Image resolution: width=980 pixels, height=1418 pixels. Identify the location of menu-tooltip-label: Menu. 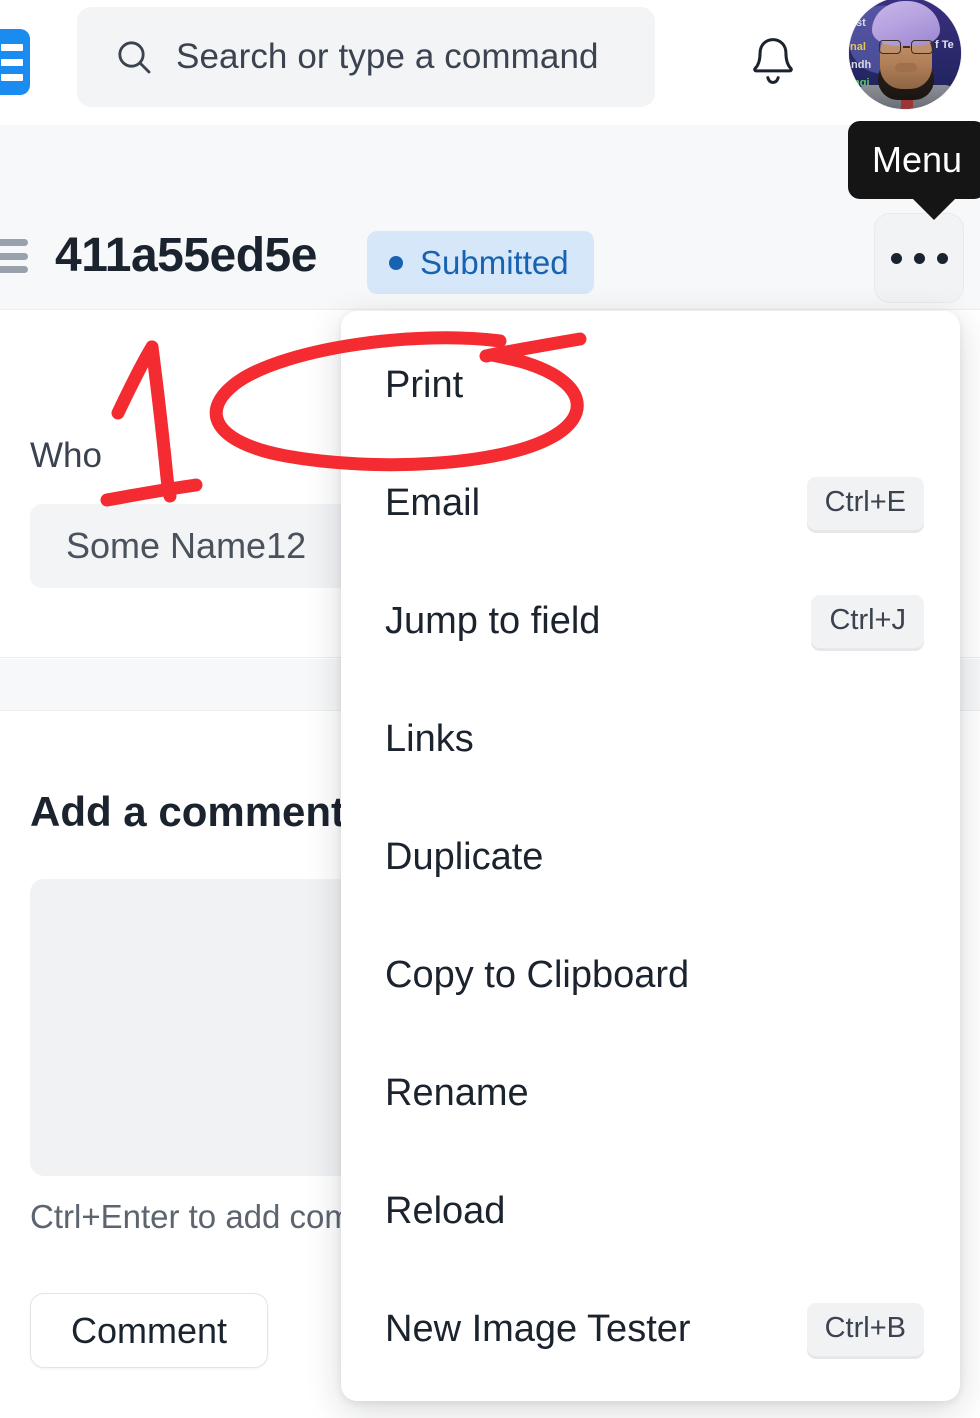
(917, 159).